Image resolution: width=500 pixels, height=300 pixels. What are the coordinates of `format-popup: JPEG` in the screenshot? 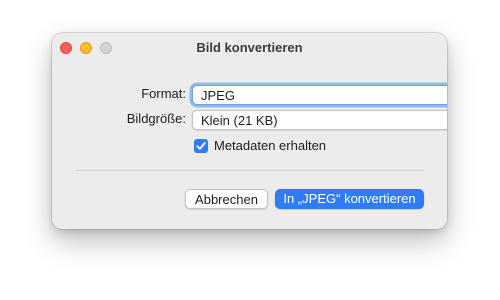 It's located at (319, 95).